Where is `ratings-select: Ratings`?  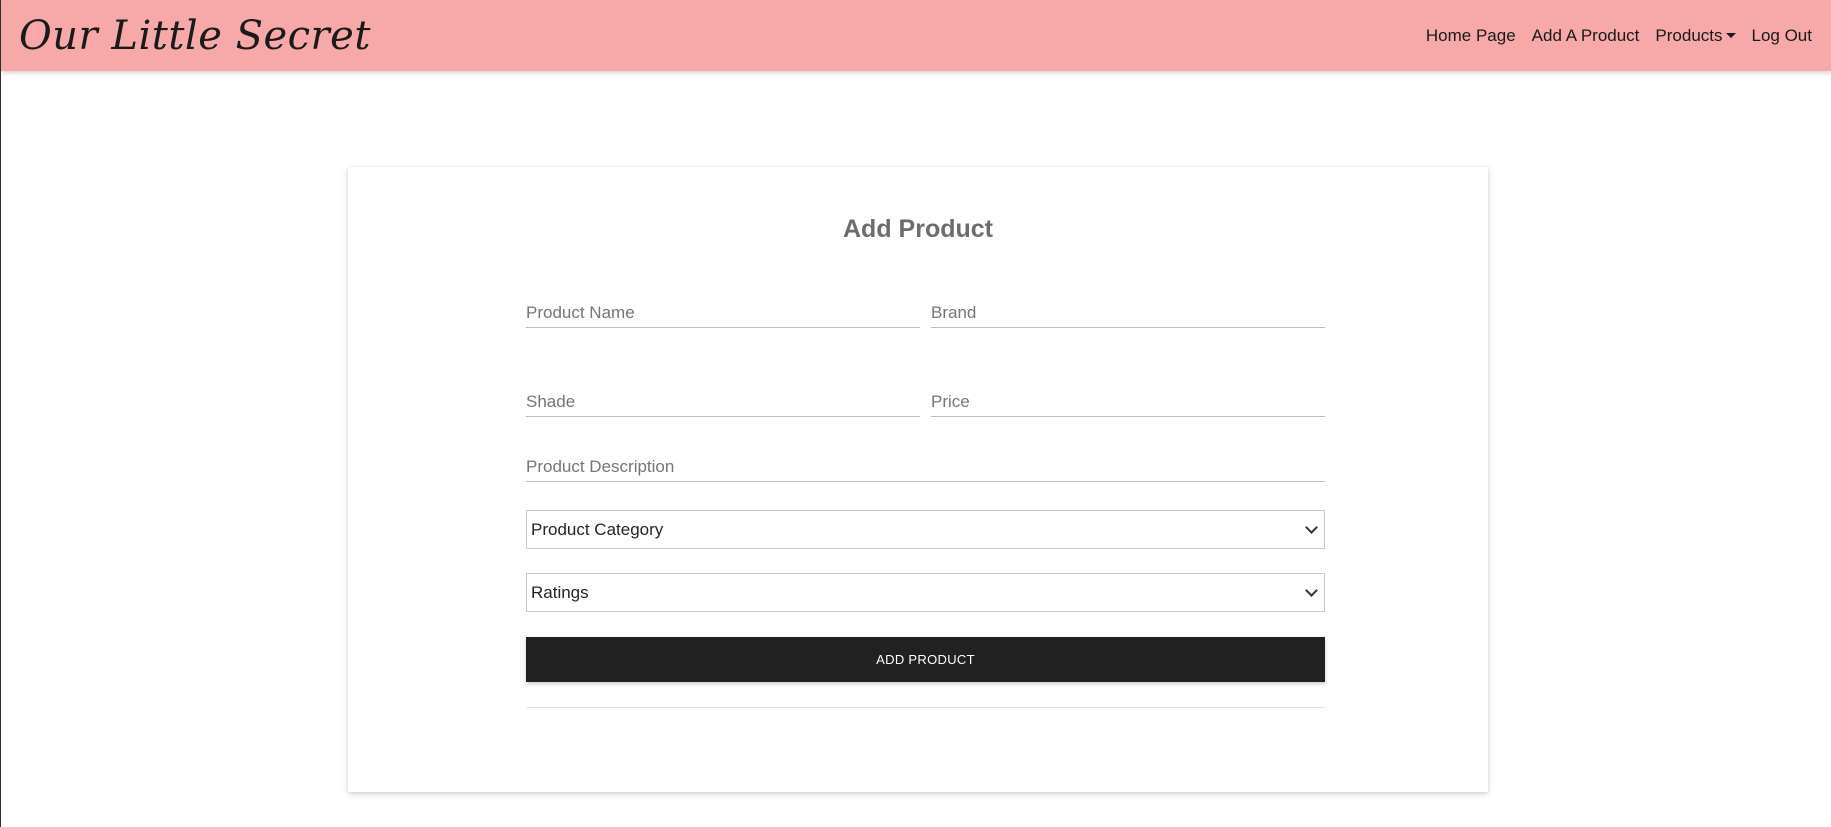
ratings-select: Ratings is located at coordinates (925, 592).